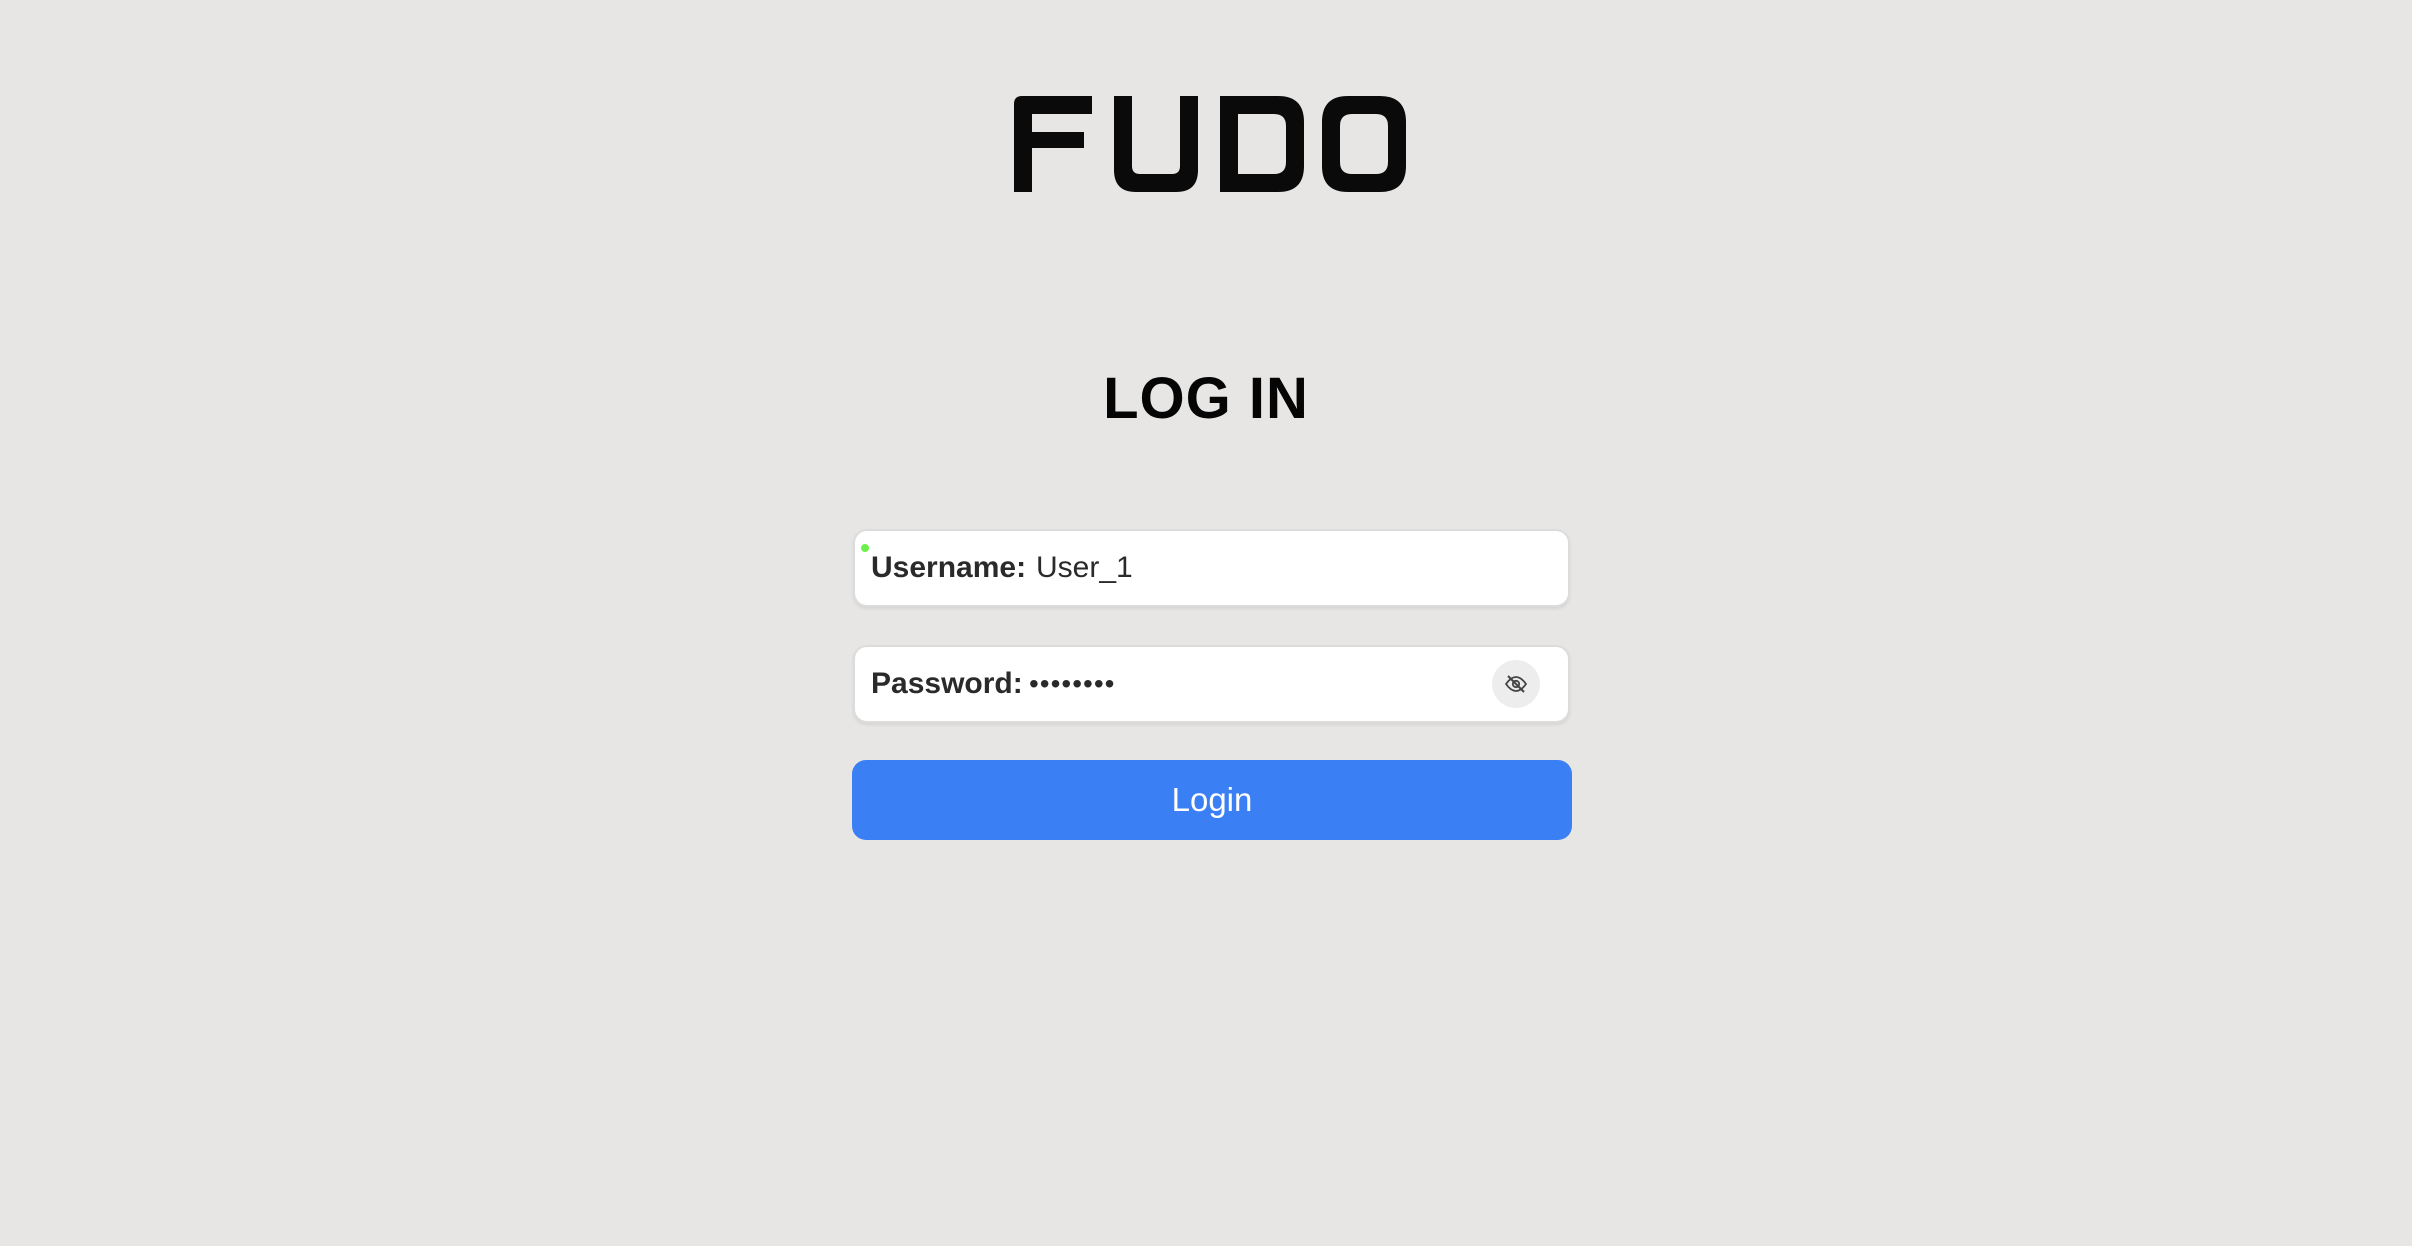 This screenshot has width=2412, height=1246. I want to click on username-input: User_1, so click(1084, 568).